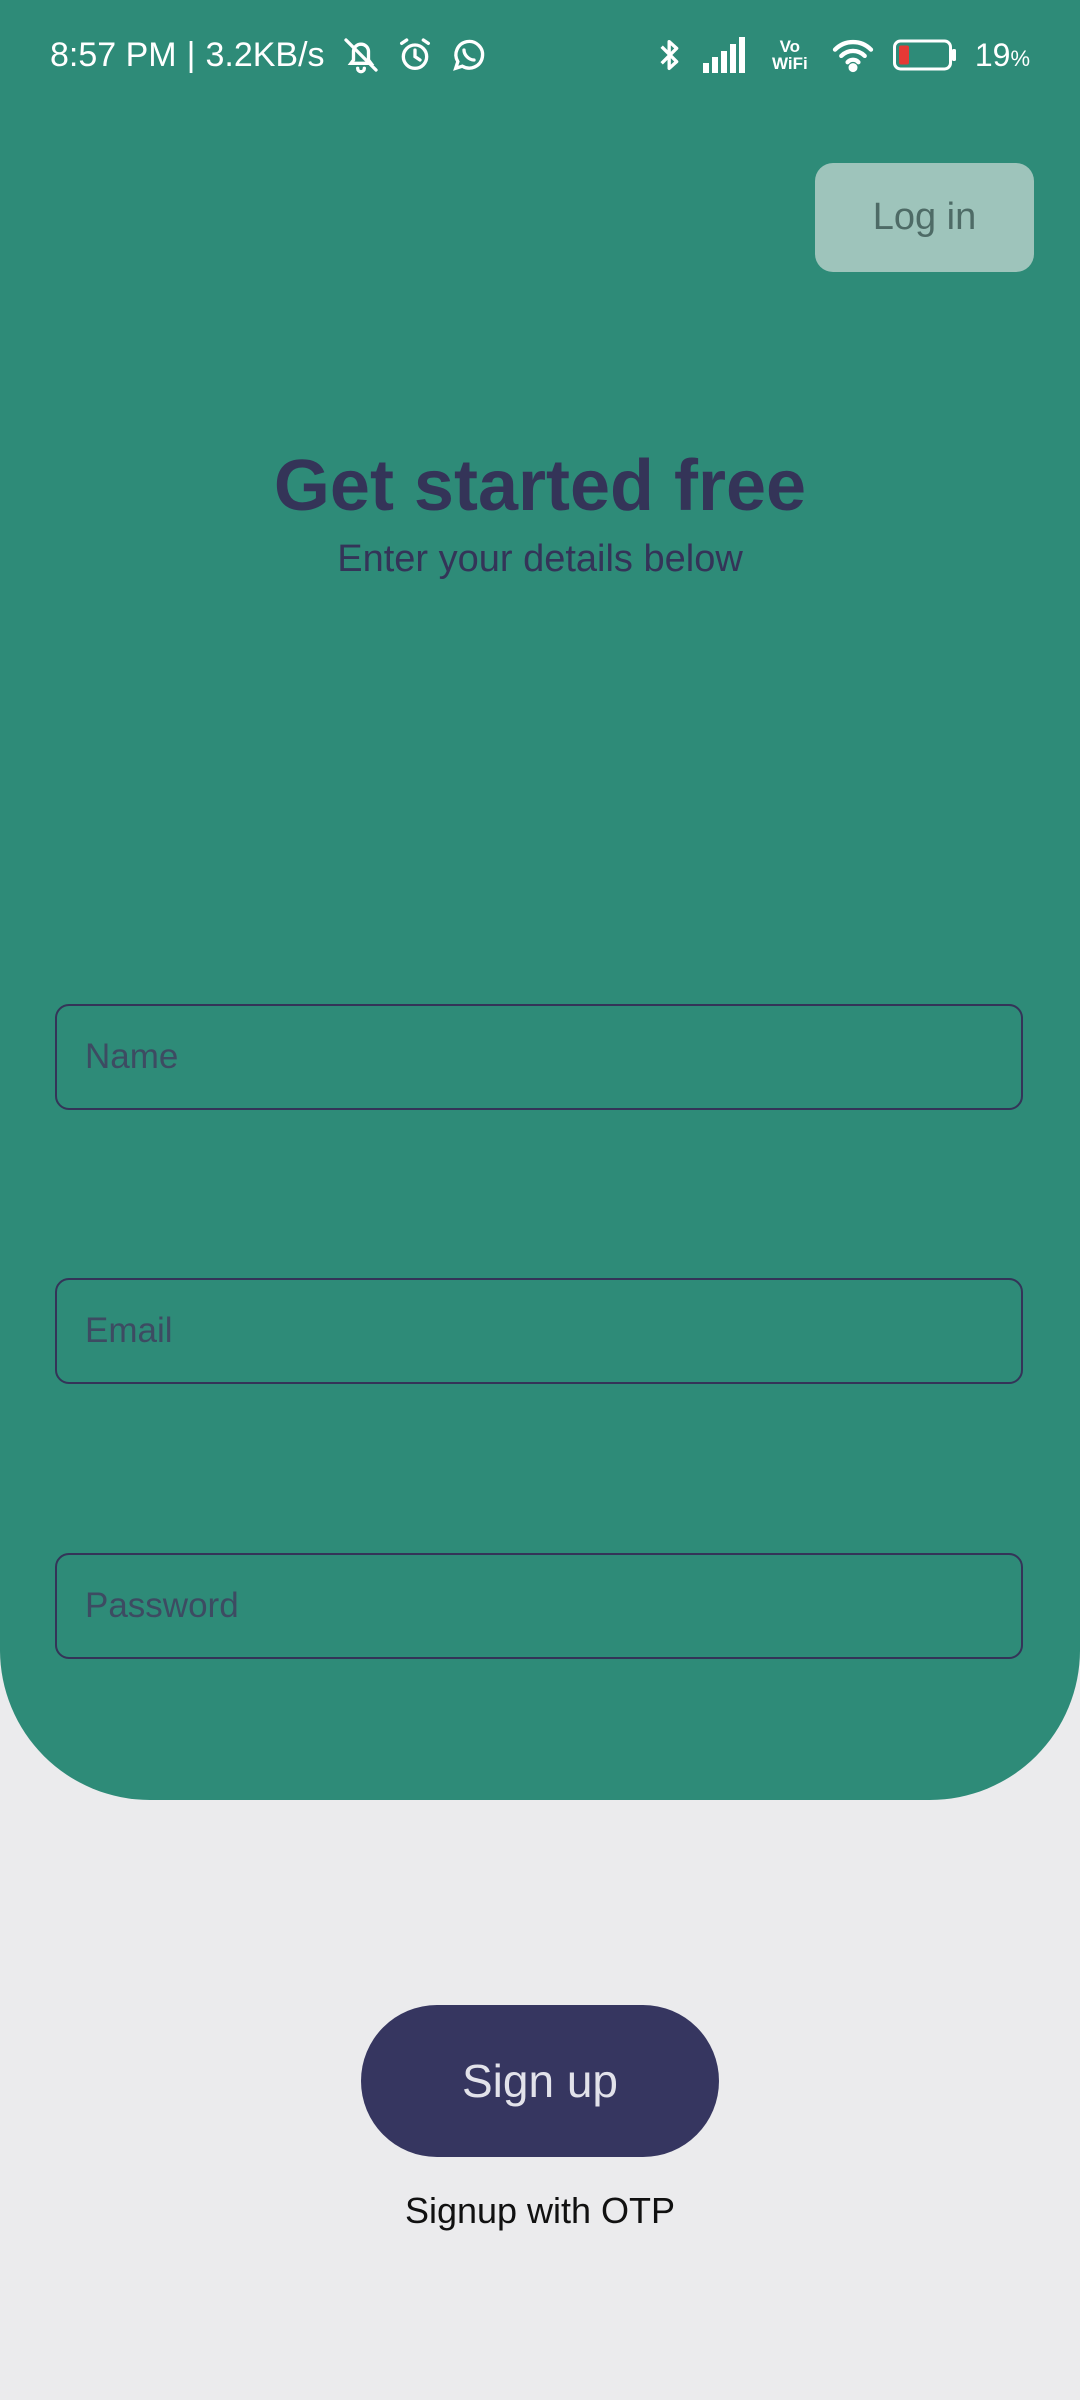 This screenshot has width=1080, height=2400. I want to click on signal-icon, so click(725, 55).